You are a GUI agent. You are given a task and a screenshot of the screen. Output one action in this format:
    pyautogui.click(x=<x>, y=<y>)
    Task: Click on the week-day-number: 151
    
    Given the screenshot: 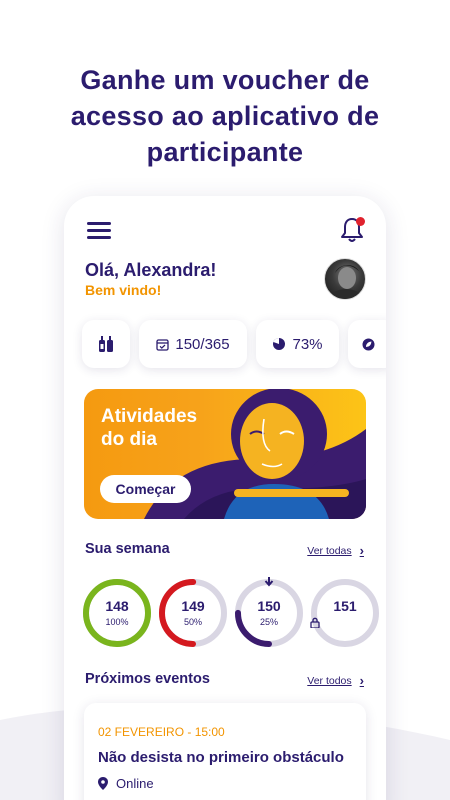 What is the action you would take?
    pyautogui.click(x=345, y=606)
    